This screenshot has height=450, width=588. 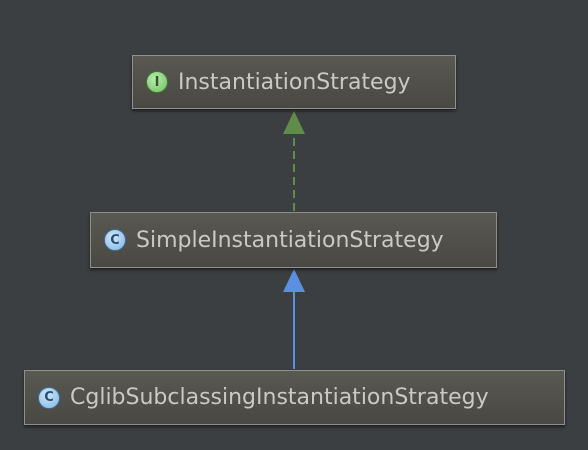 I want to click on node-instantiation-strategy: I InstantiationStrategy, so click(x=294, y=82).